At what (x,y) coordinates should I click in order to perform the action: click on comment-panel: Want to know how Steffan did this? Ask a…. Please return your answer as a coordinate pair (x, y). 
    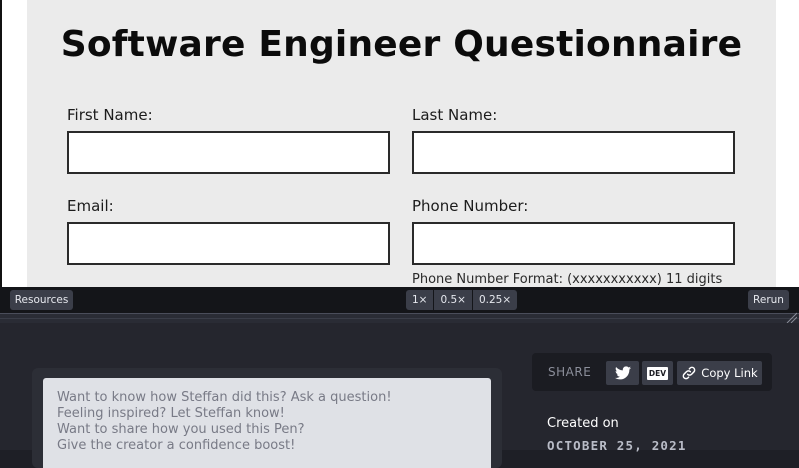
    Looking at the image, I should click on (267, 418).